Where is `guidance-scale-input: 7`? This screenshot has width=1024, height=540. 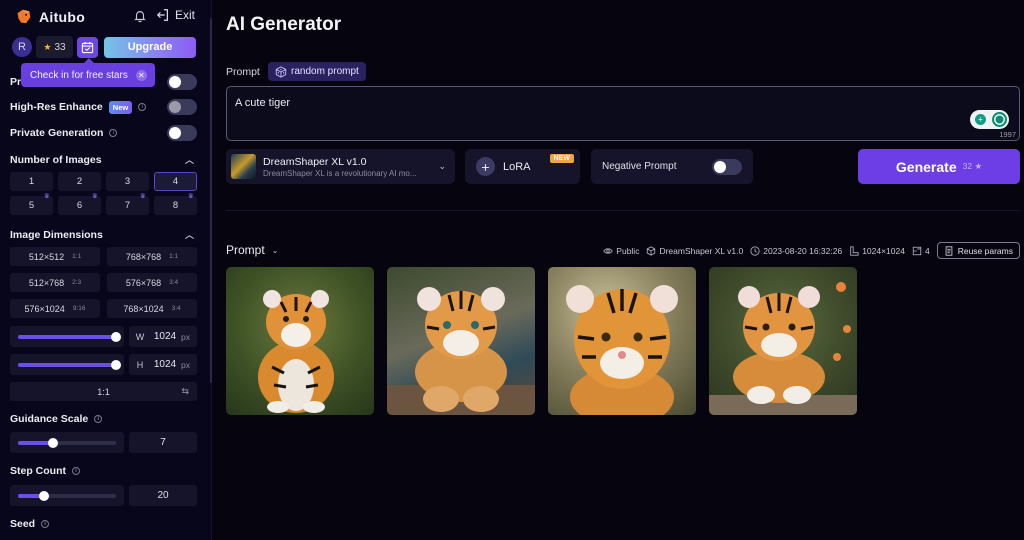 guidance-scale-input: 7 is located at coordinates (163, 442).